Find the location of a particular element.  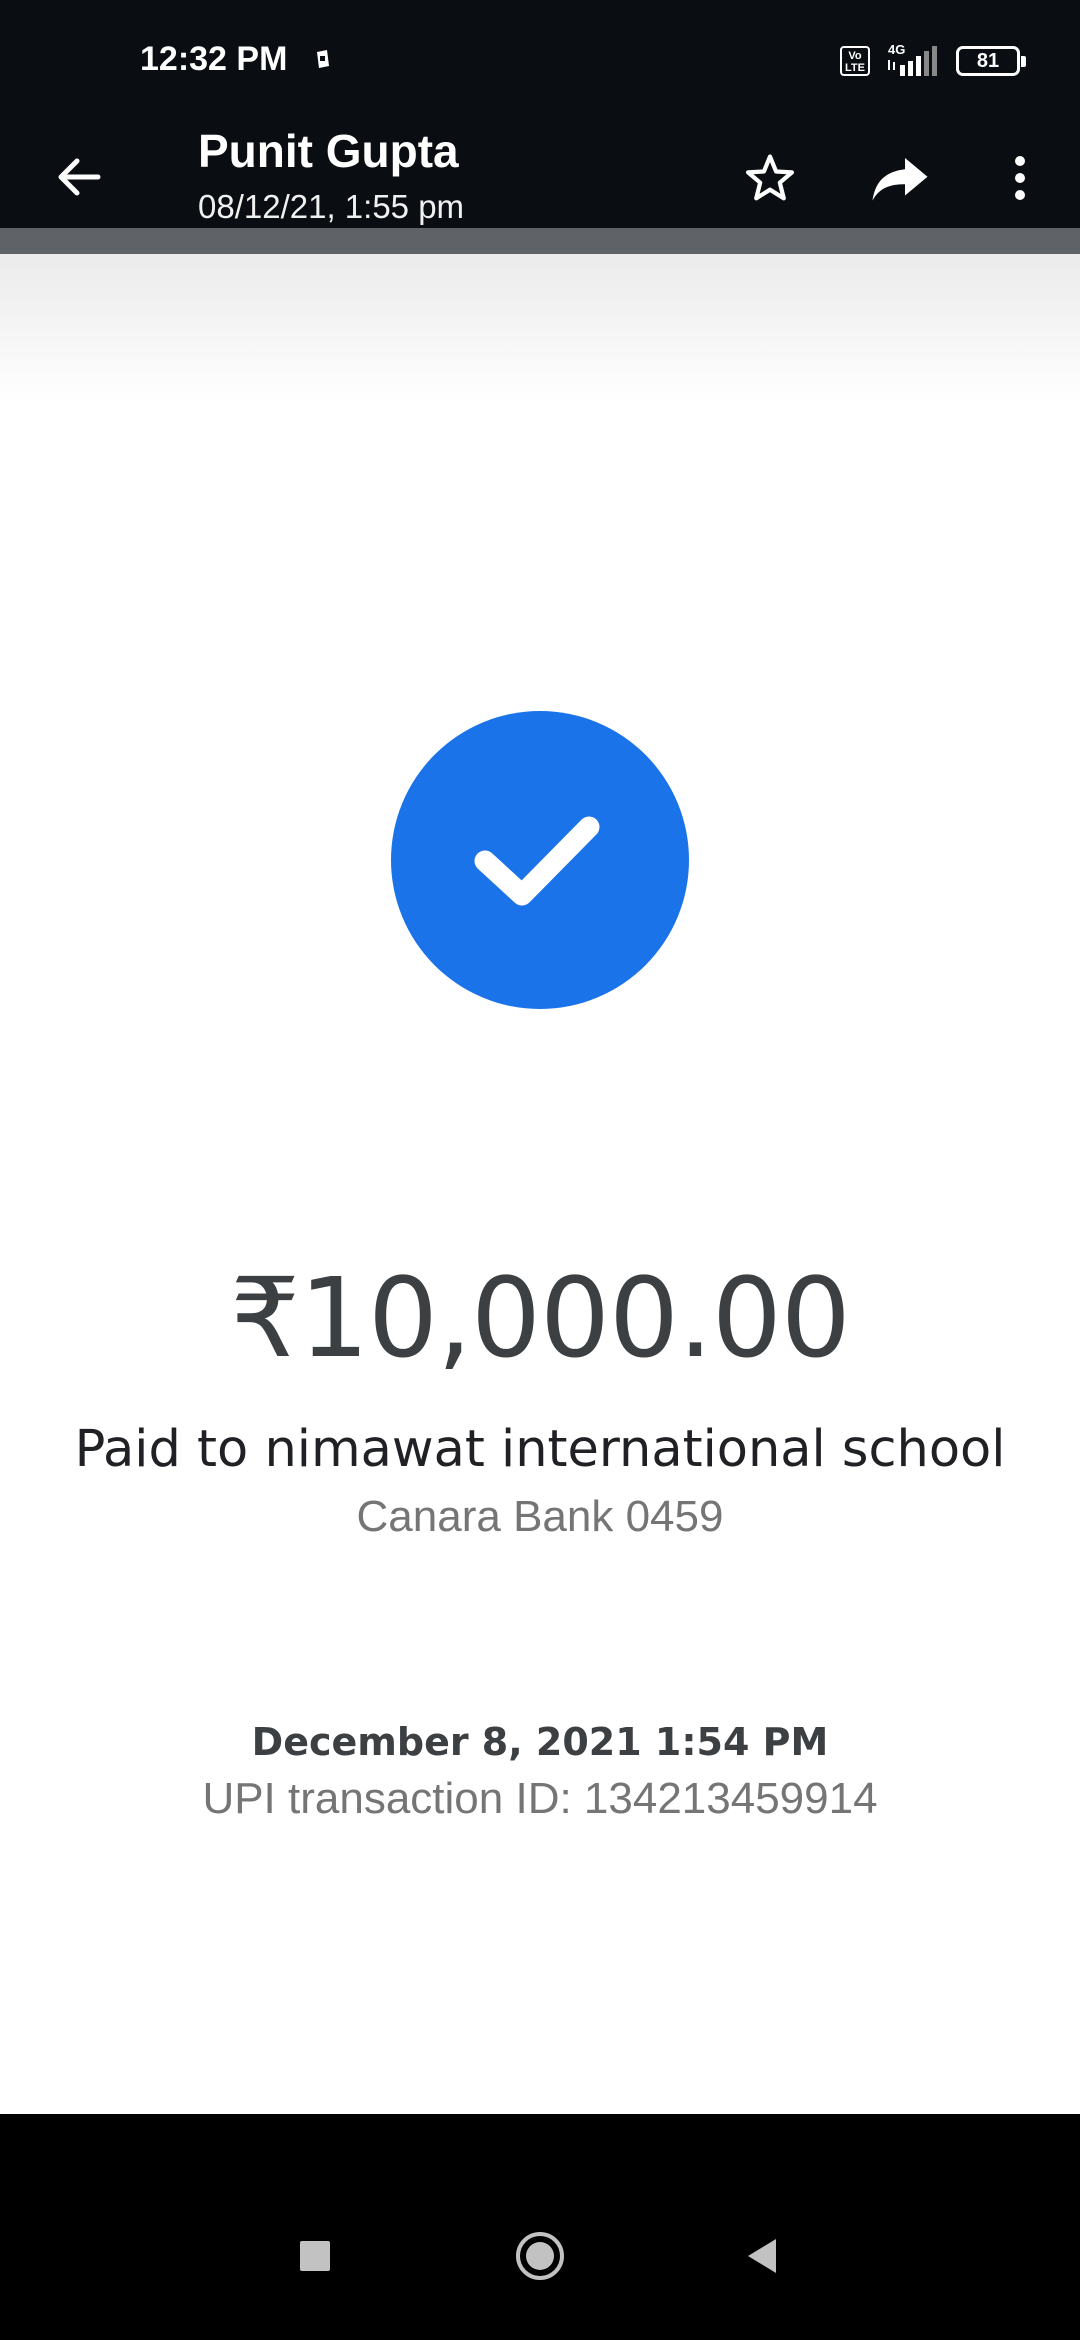

status-indicators: Vo LTE 4G 81 is located at coordinates (933, 60).